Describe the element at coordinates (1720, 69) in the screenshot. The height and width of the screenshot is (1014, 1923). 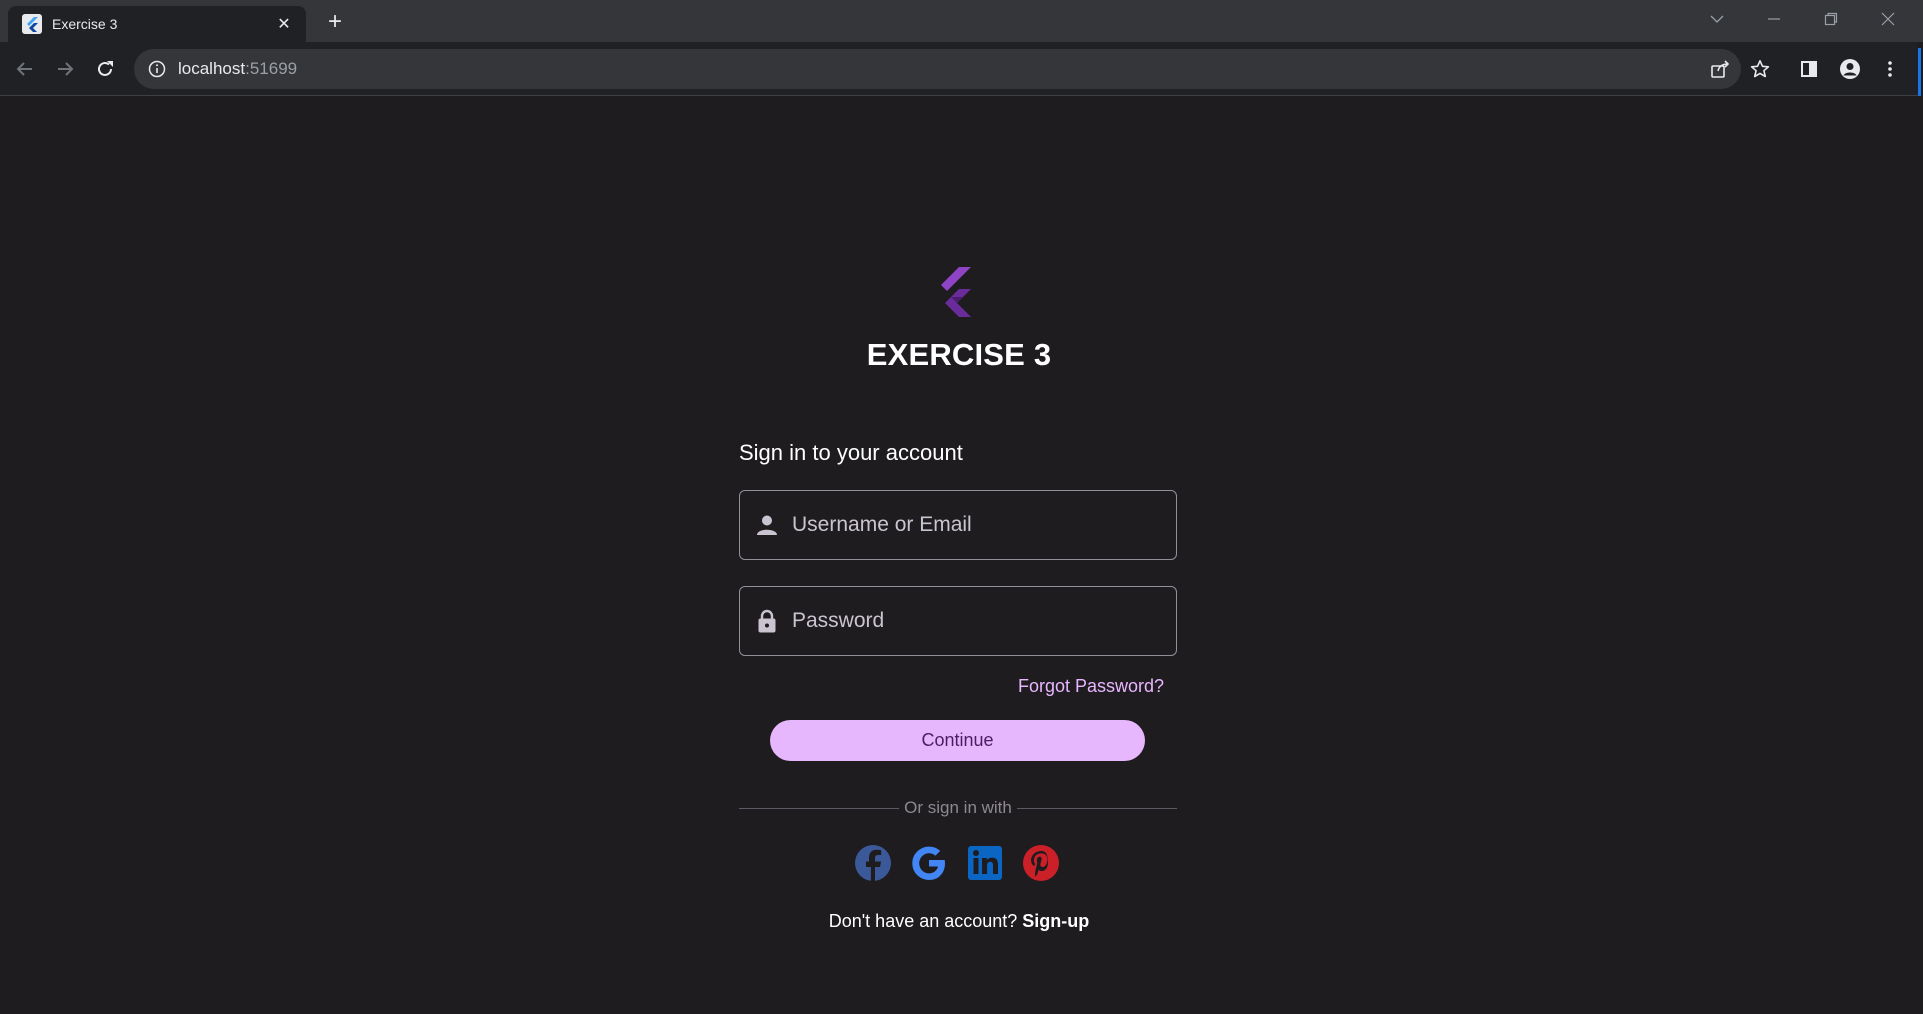
I see `share-icon` at that location.